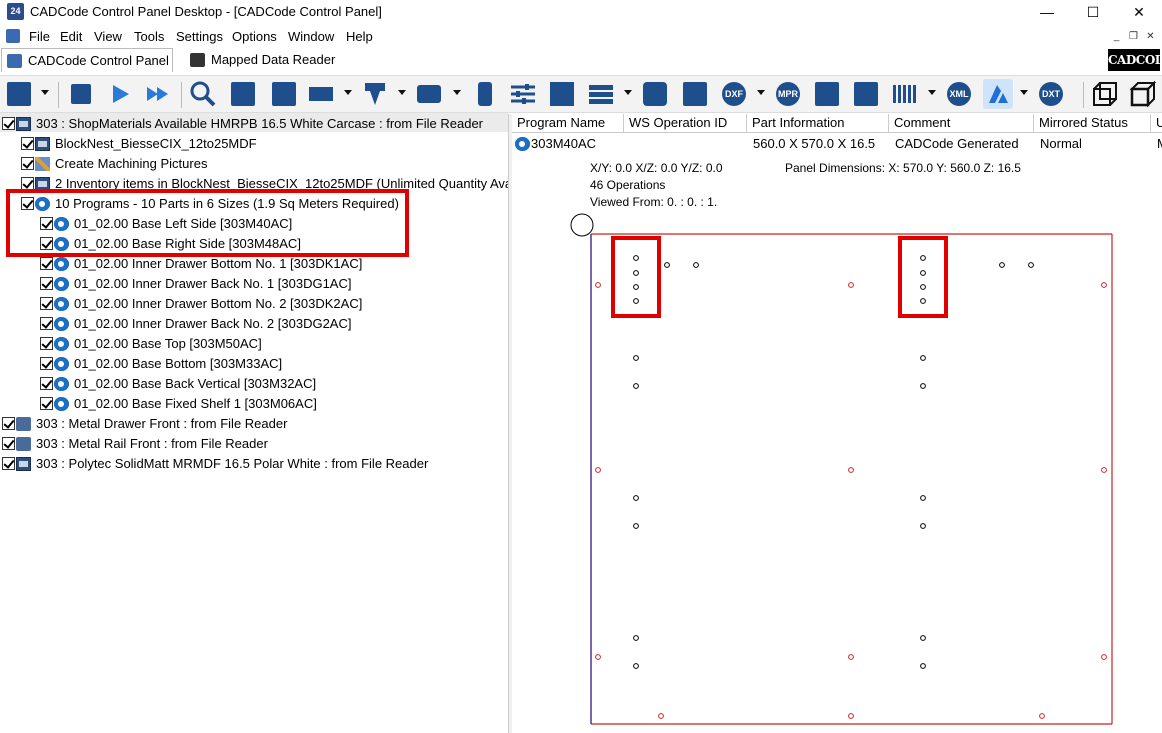 The width and height of the screenshot is (1162, 733). I want to click on fast-forward-button, so click(158, 94).